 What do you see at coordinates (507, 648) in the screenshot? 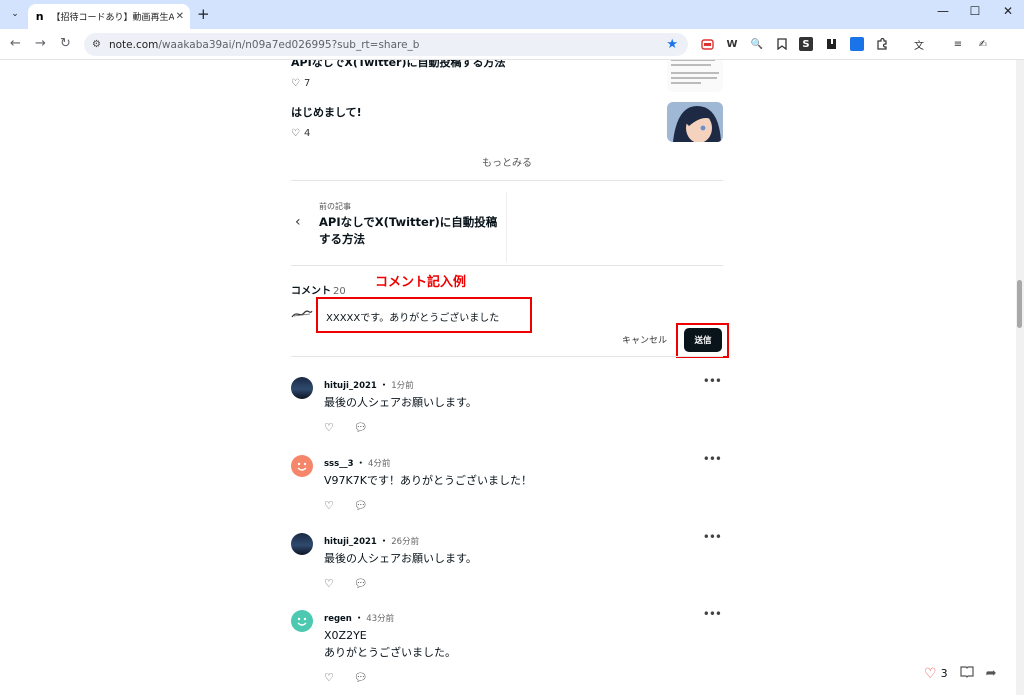
I see `comment-item: regen ・ 43分前 ••• X0Z2YE ありがとうございました。 ♡ 💬︎` at bounding box center [507, 648].